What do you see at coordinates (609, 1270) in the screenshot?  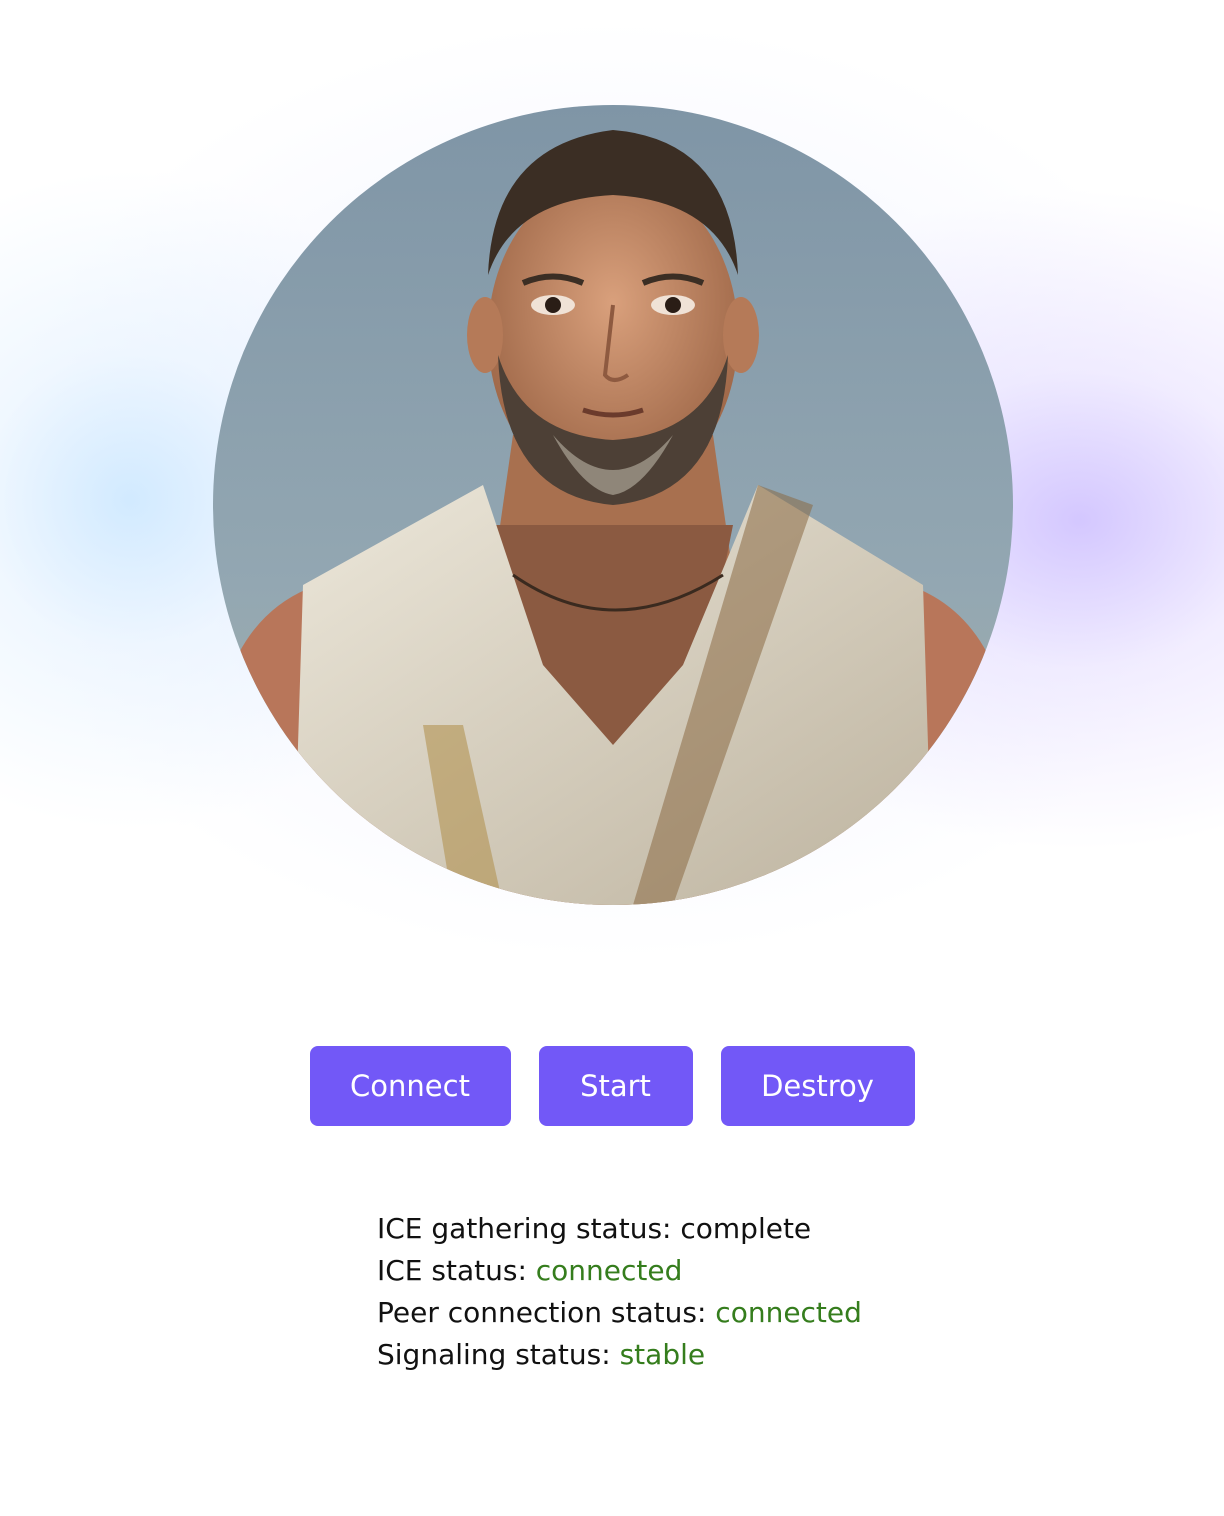 I see `ice-status-value: connected` at bounding box center [609, 1270].